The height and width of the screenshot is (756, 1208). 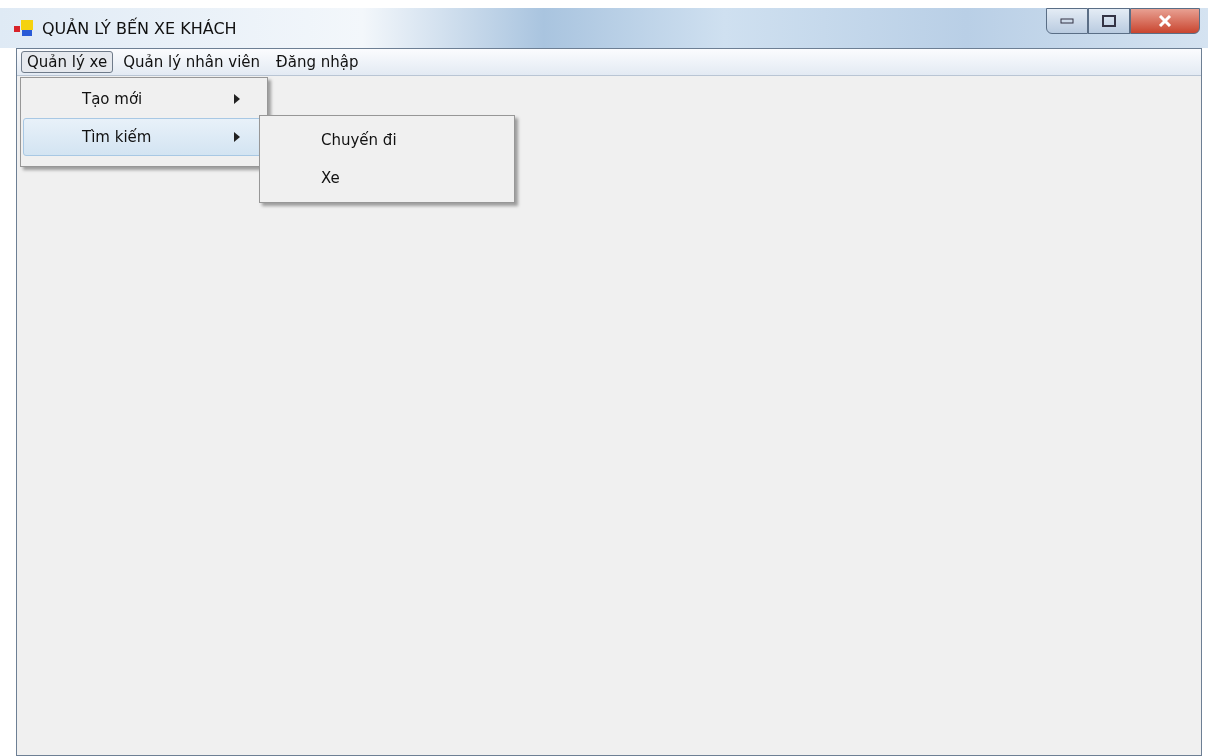 I want to click on submenu-item: Xe, so click(x=387, y=178).